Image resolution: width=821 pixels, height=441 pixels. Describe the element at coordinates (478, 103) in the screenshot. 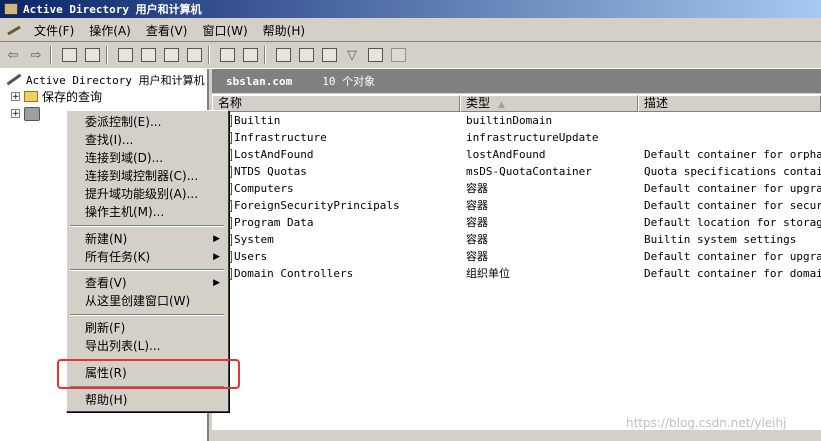

I see `column-label: 类型` at that location.